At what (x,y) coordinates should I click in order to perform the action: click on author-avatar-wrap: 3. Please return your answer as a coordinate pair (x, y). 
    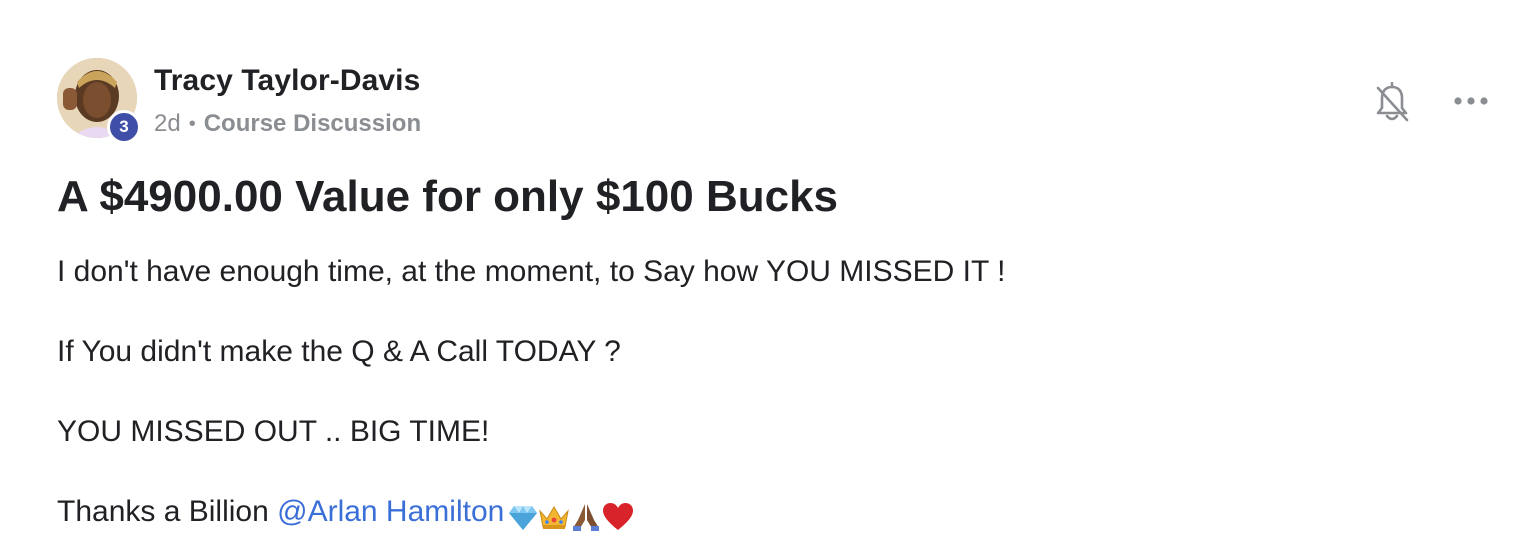
    Looking at the image, I should click on (99, 101).